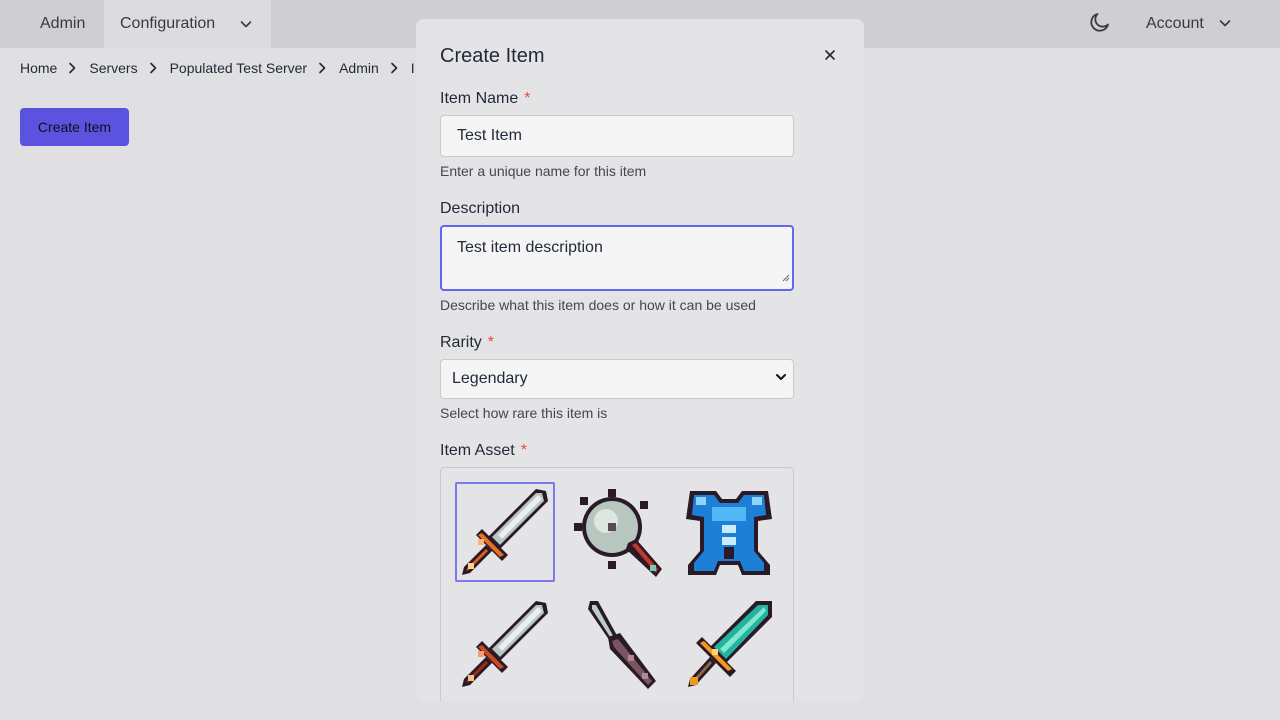 The height and width of the screenshot is (720, 1280). I want to click on asset-option-mace, so click(617, 532).